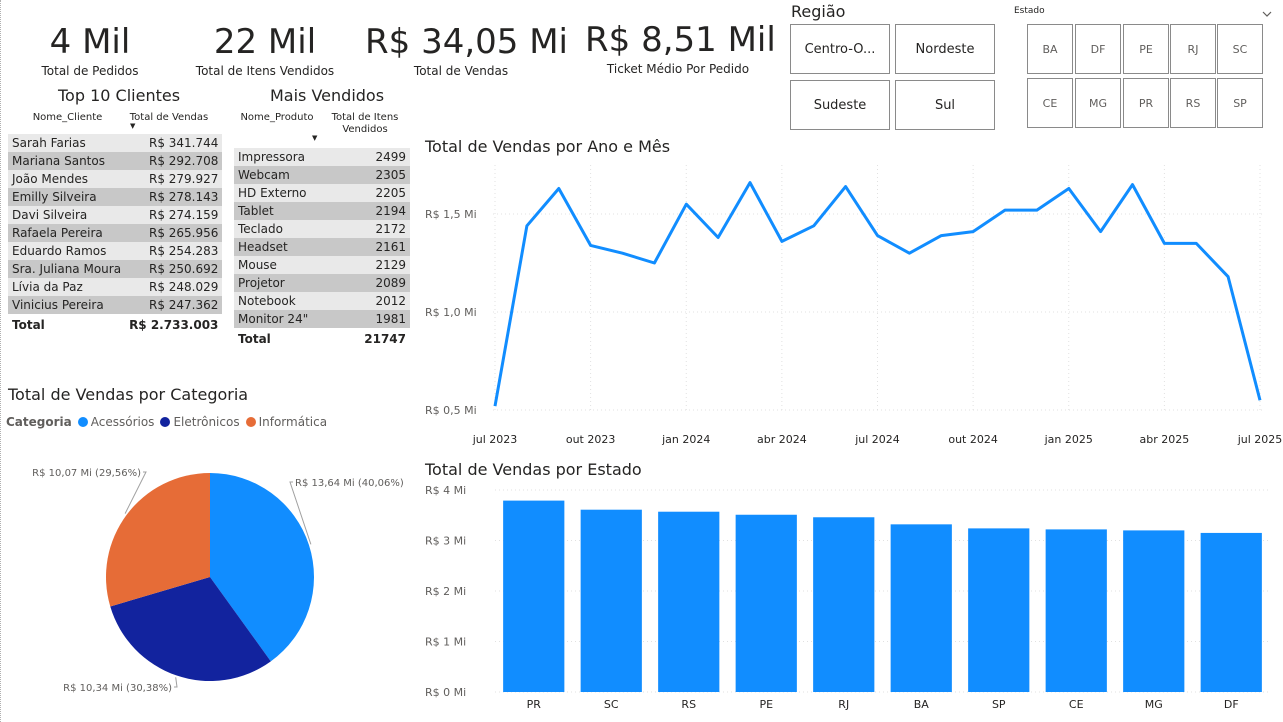 The image size is (1283, 722). Describe the element at coordinates (1146, 49) in the screenshot. I see `estado-option-pe: PE` at that location.